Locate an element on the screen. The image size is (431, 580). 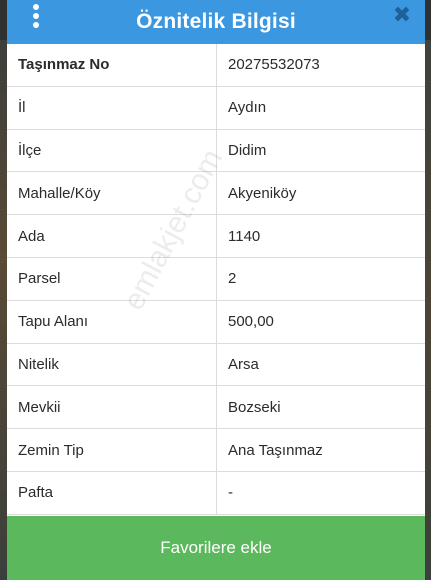
attribute-key: Mevkii is located at coordinates (112, 407).